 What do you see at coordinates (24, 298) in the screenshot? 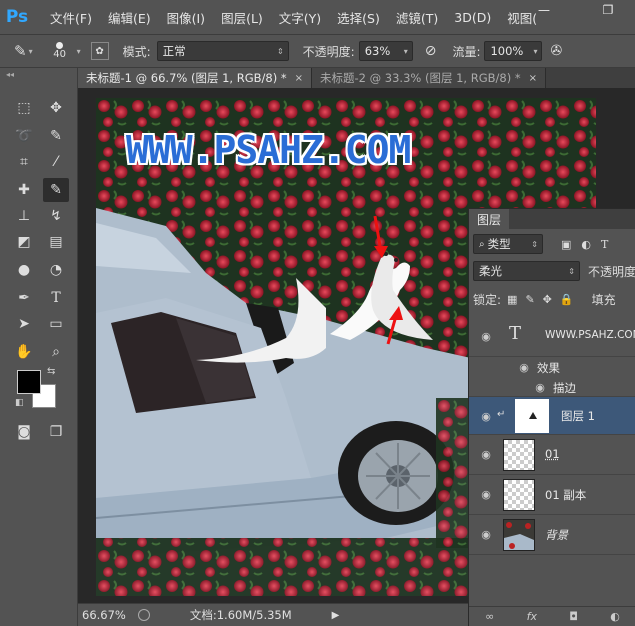
I see `pen-tool-icon: ✒` at bounding box center [24, 298].